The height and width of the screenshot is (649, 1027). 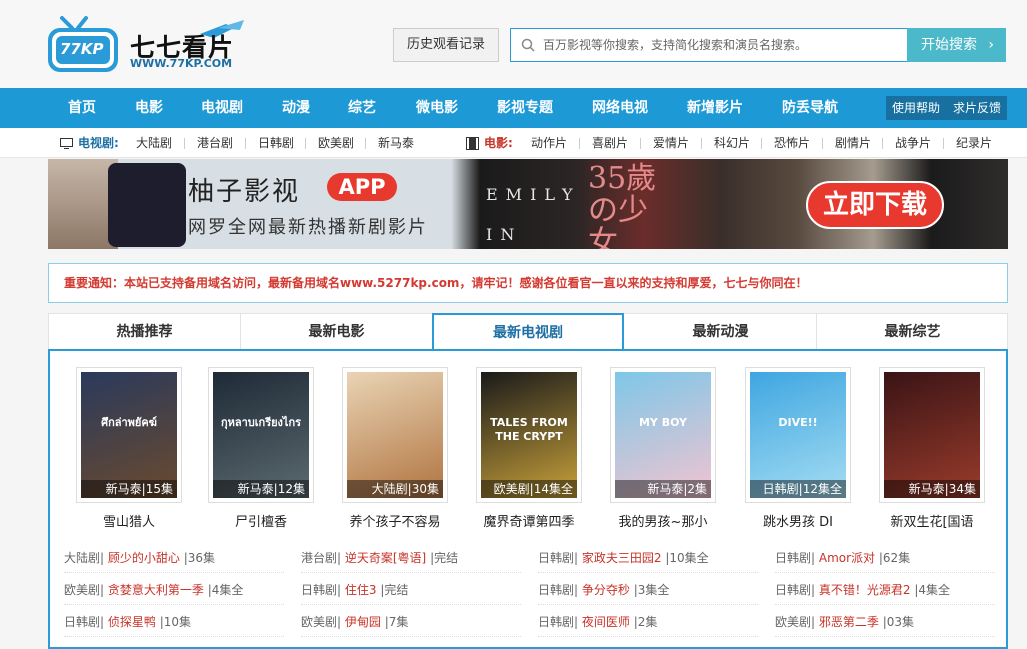 I want to click on help-link: 使用帮助, so click(x=916, y=108).